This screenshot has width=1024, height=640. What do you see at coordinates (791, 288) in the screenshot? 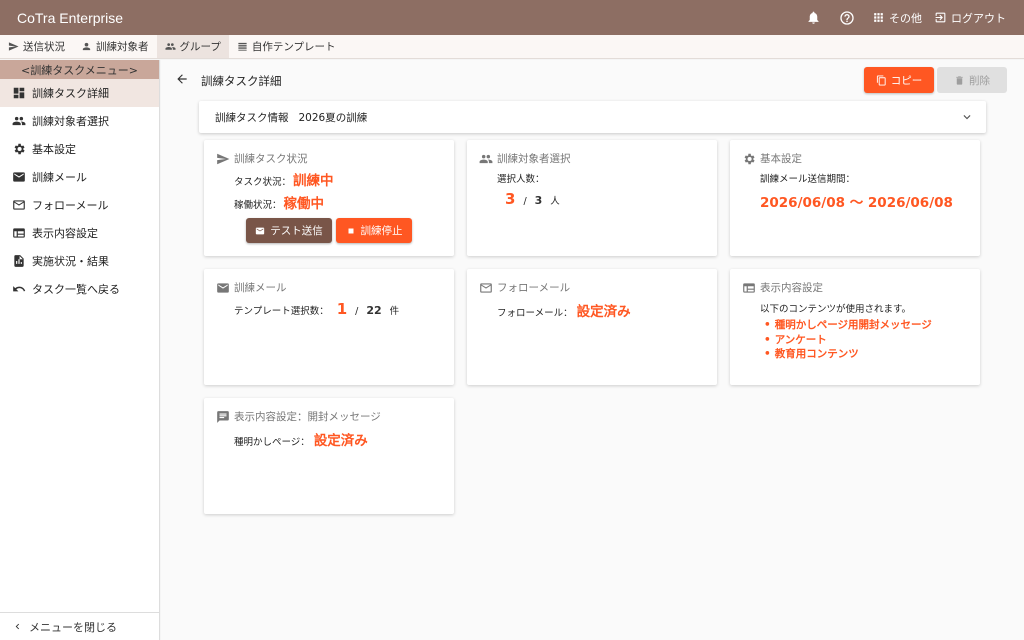
I see `card-title: 表示内容設定` at bounding box center [791, 288].